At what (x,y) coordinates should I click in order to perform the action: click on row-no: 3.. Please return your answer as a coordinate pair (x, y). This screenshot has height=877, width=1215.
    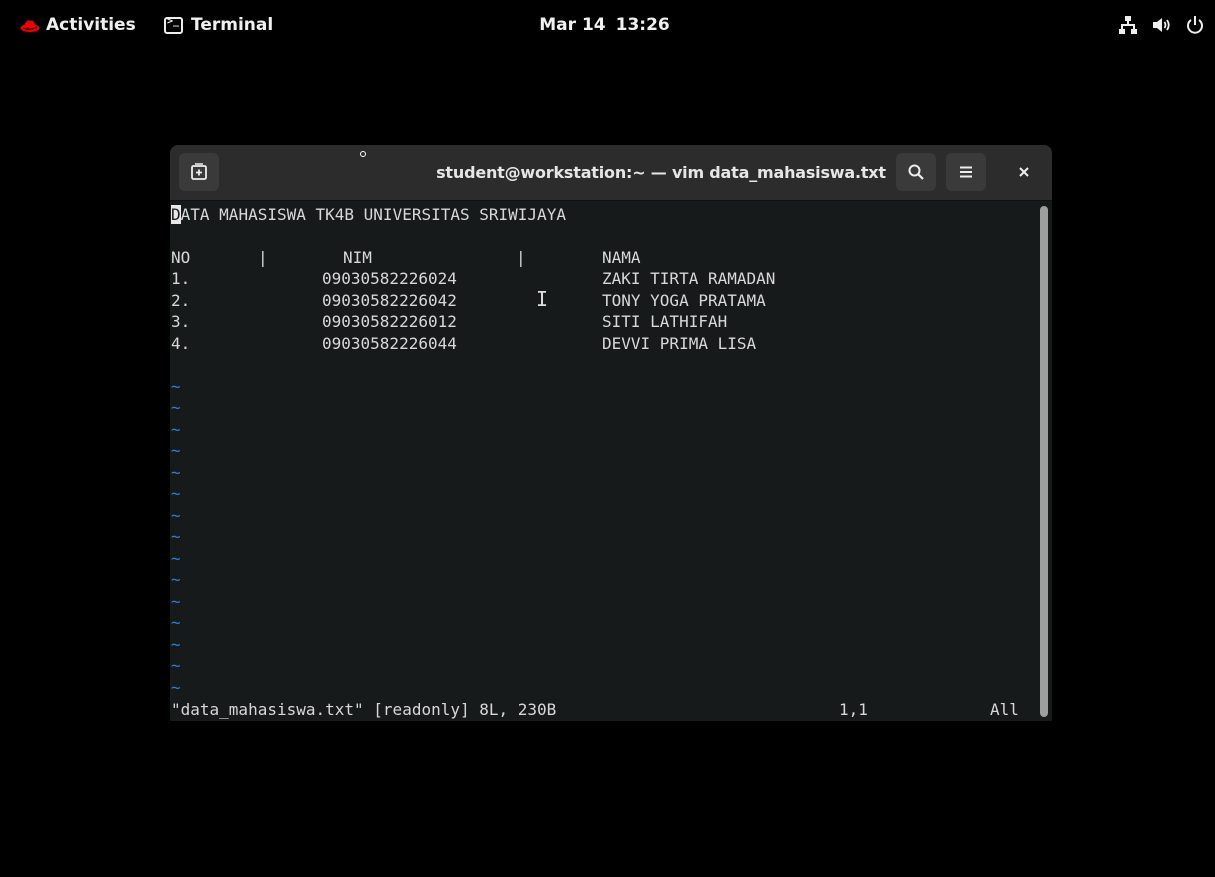
    Looking at the image, I should click on (181, 321).